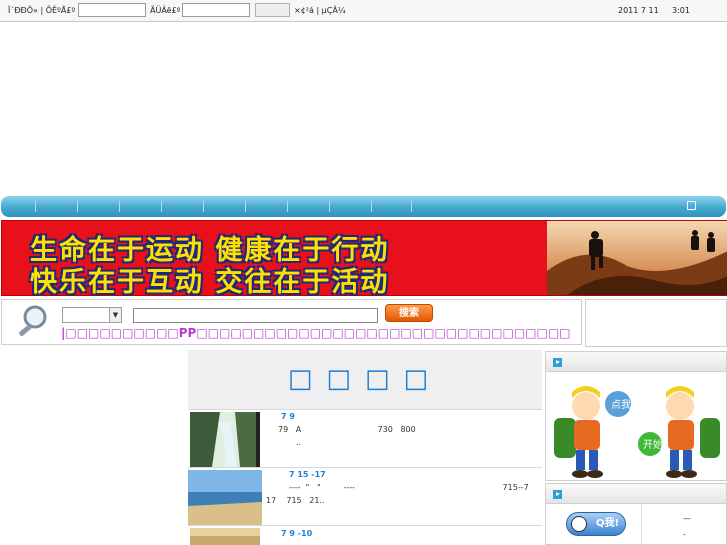 The width and height of the screenshot is (727, 545). Describe the element at coordinates (365, 438) in the screenshot. I see `list-item: 7 9 79 A 730 800 ..` at that location.